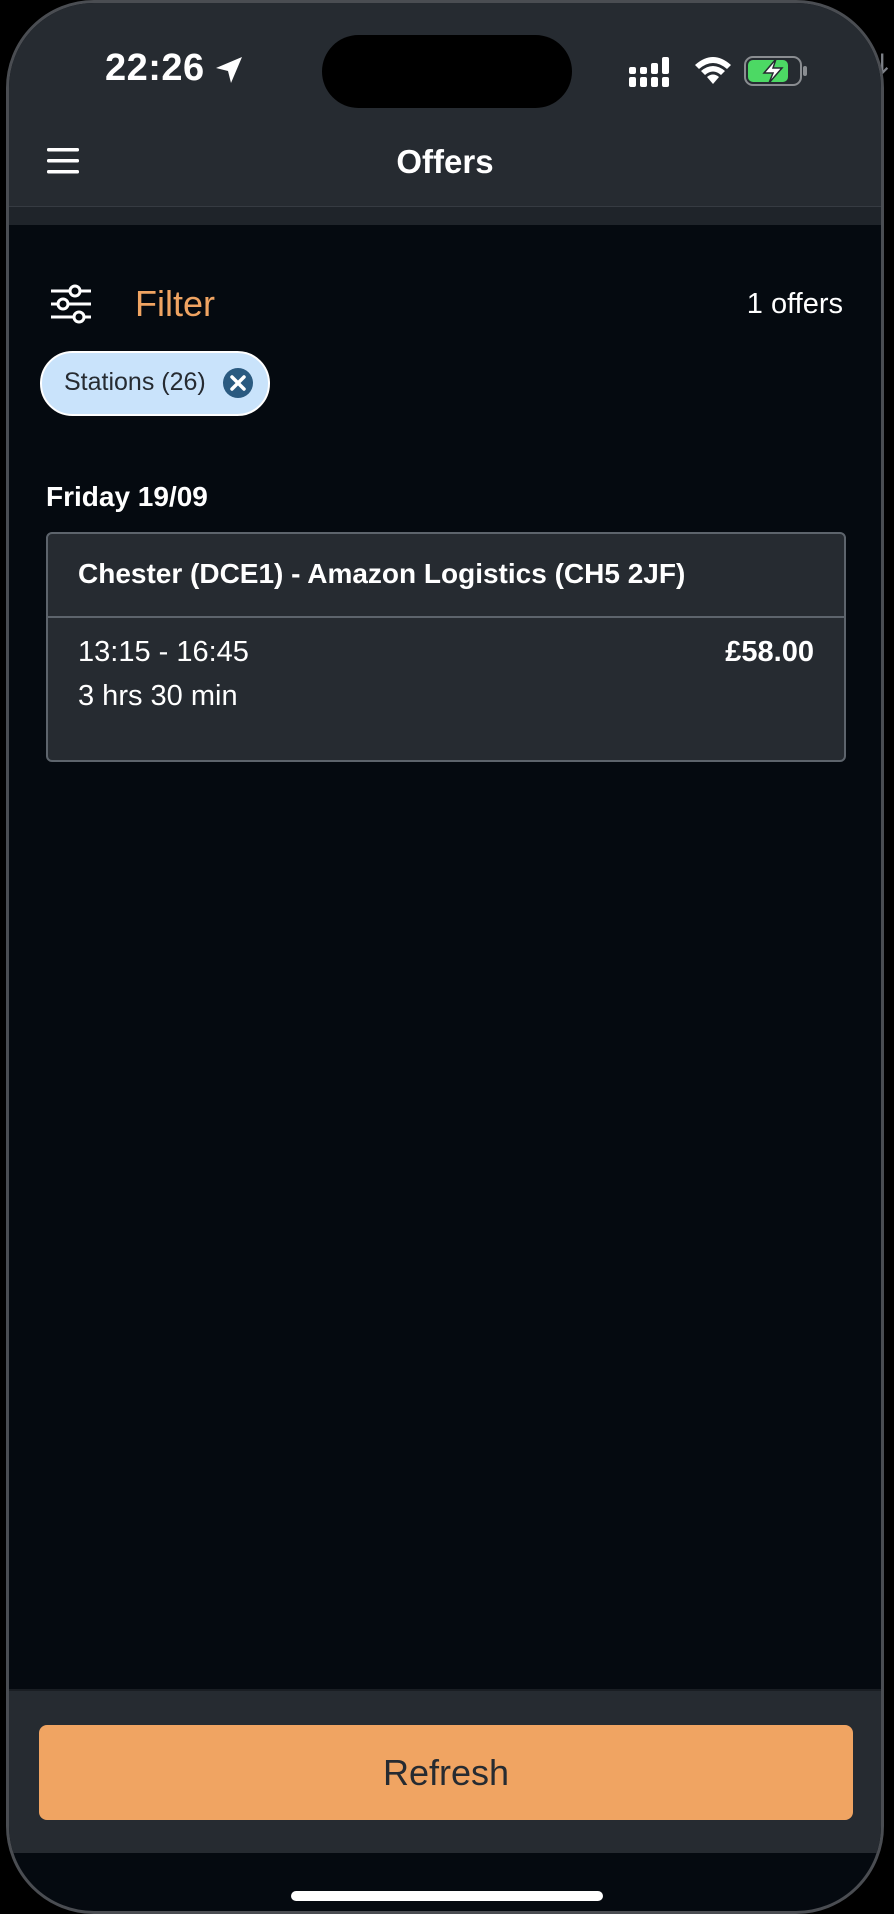  Describe the element at coordinates (229, 70) in the screenshot. I see `location-arrow-icon` at that location.